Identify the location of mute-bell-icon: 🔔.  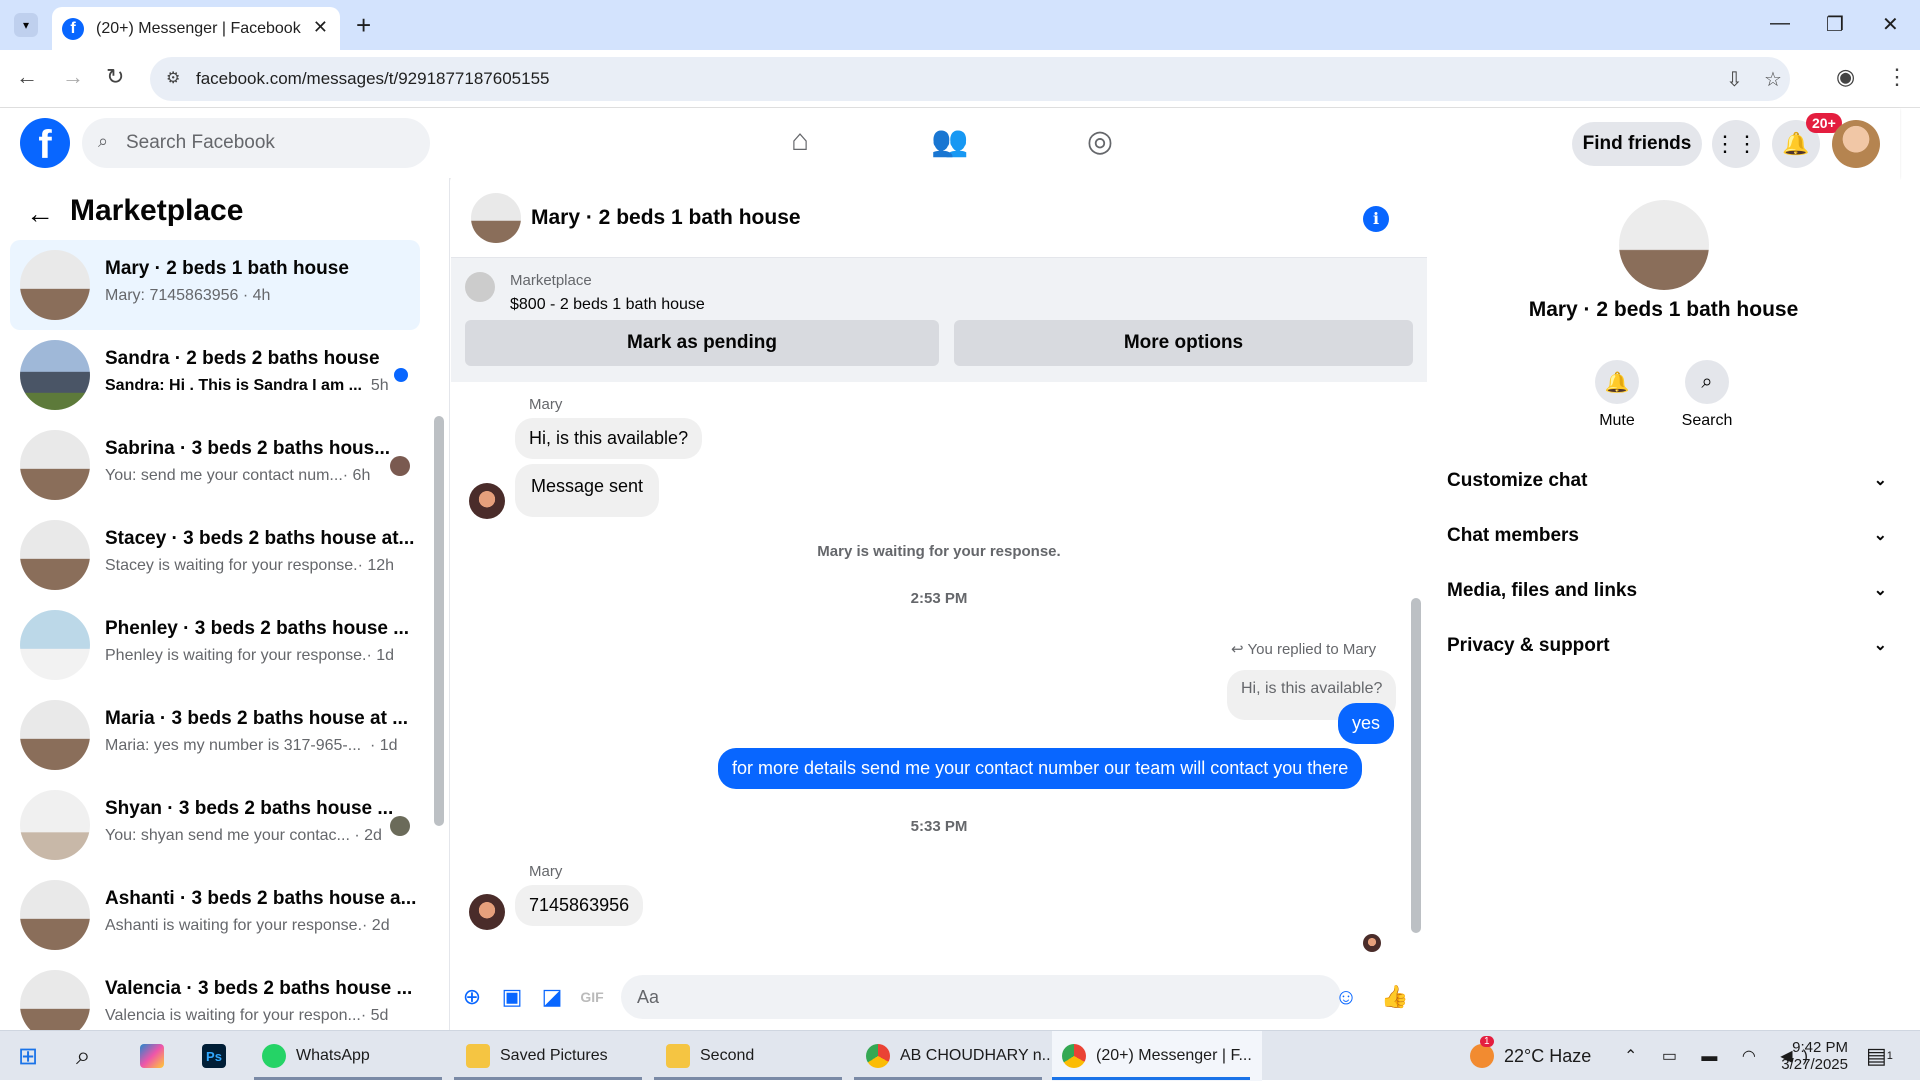
(1617, 382).